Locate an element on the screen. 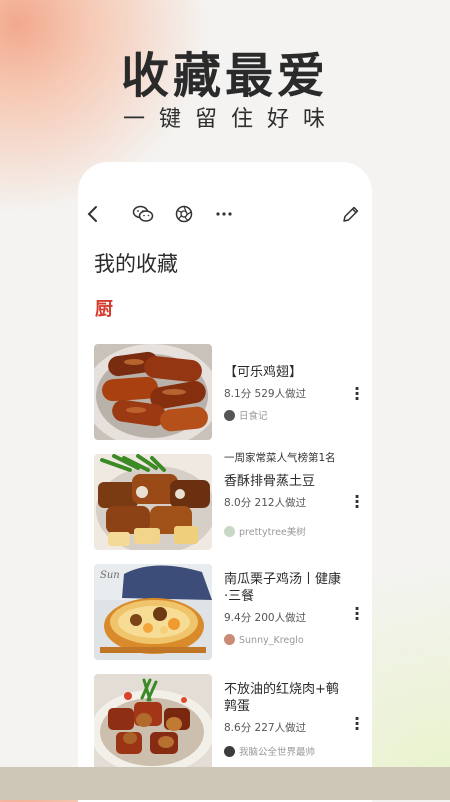 The height and width of the screenshot is (802, 450). recipe-author: 我脑公全世界最帅 is located at coordinates (269, 751).